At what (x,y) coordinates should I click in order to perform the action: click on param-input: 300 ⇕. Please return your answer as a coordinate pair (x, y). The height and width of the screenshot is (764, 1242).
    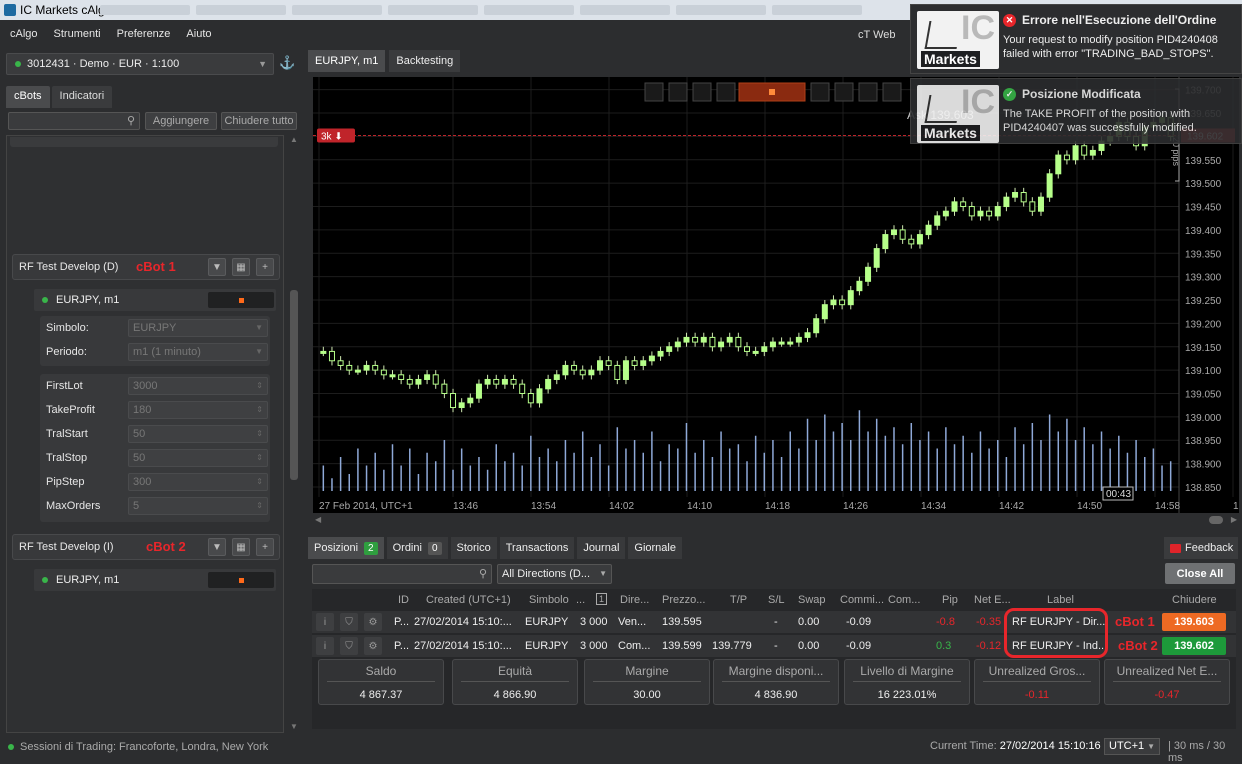
    Looking at the image, I should click on (198, 482).